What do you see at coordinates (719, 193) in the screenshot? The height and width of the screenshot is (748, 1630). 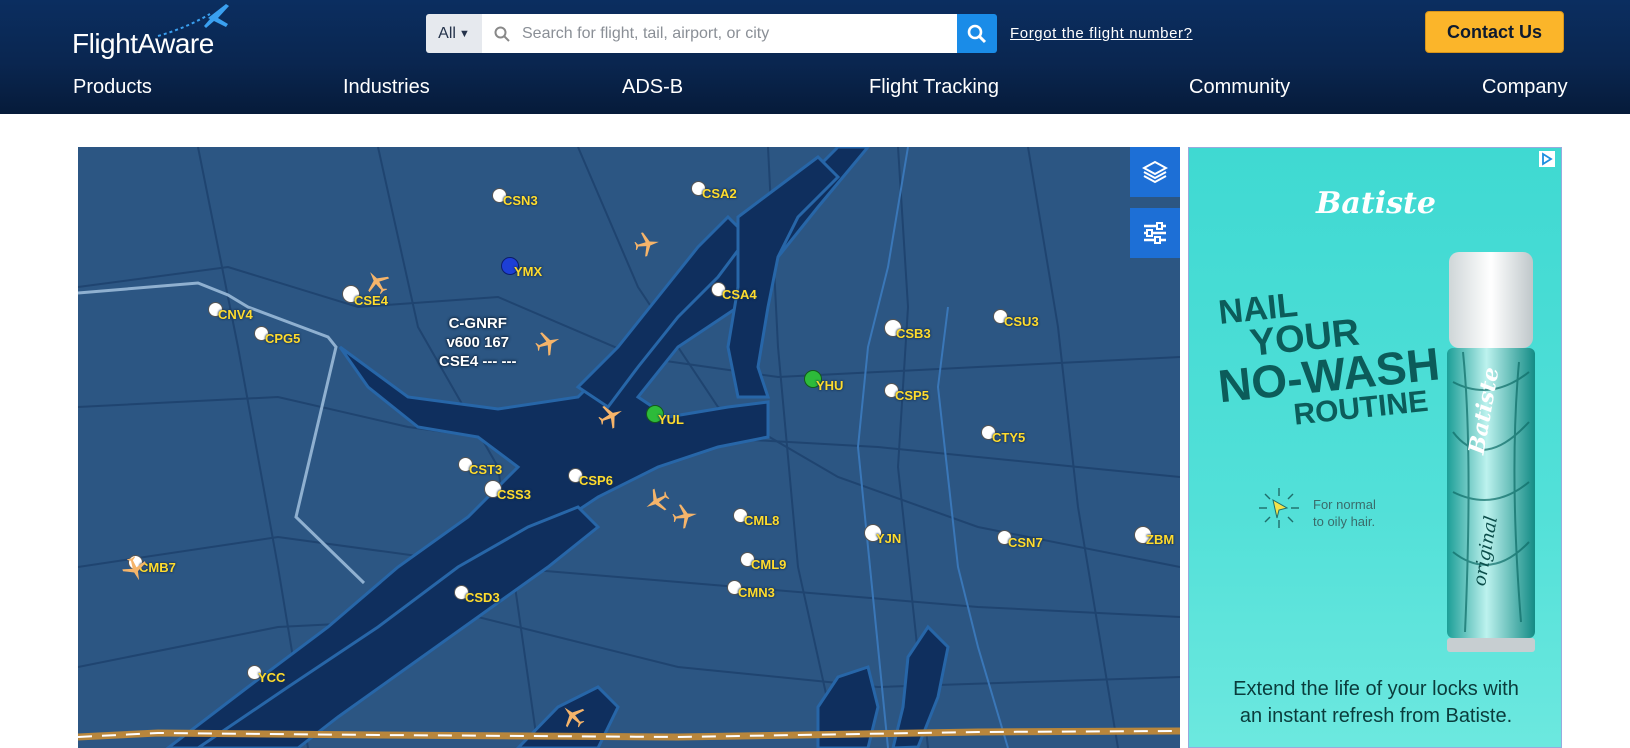 I see `airport-label: CSA2` at bounding box center [719, 193].